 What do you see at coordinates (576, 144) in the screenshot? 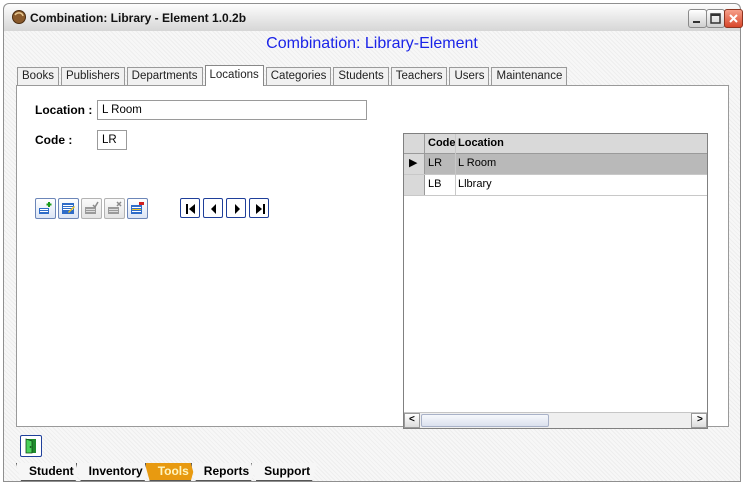
I see `column-header-location: Location` at bounding box center [576, 144].